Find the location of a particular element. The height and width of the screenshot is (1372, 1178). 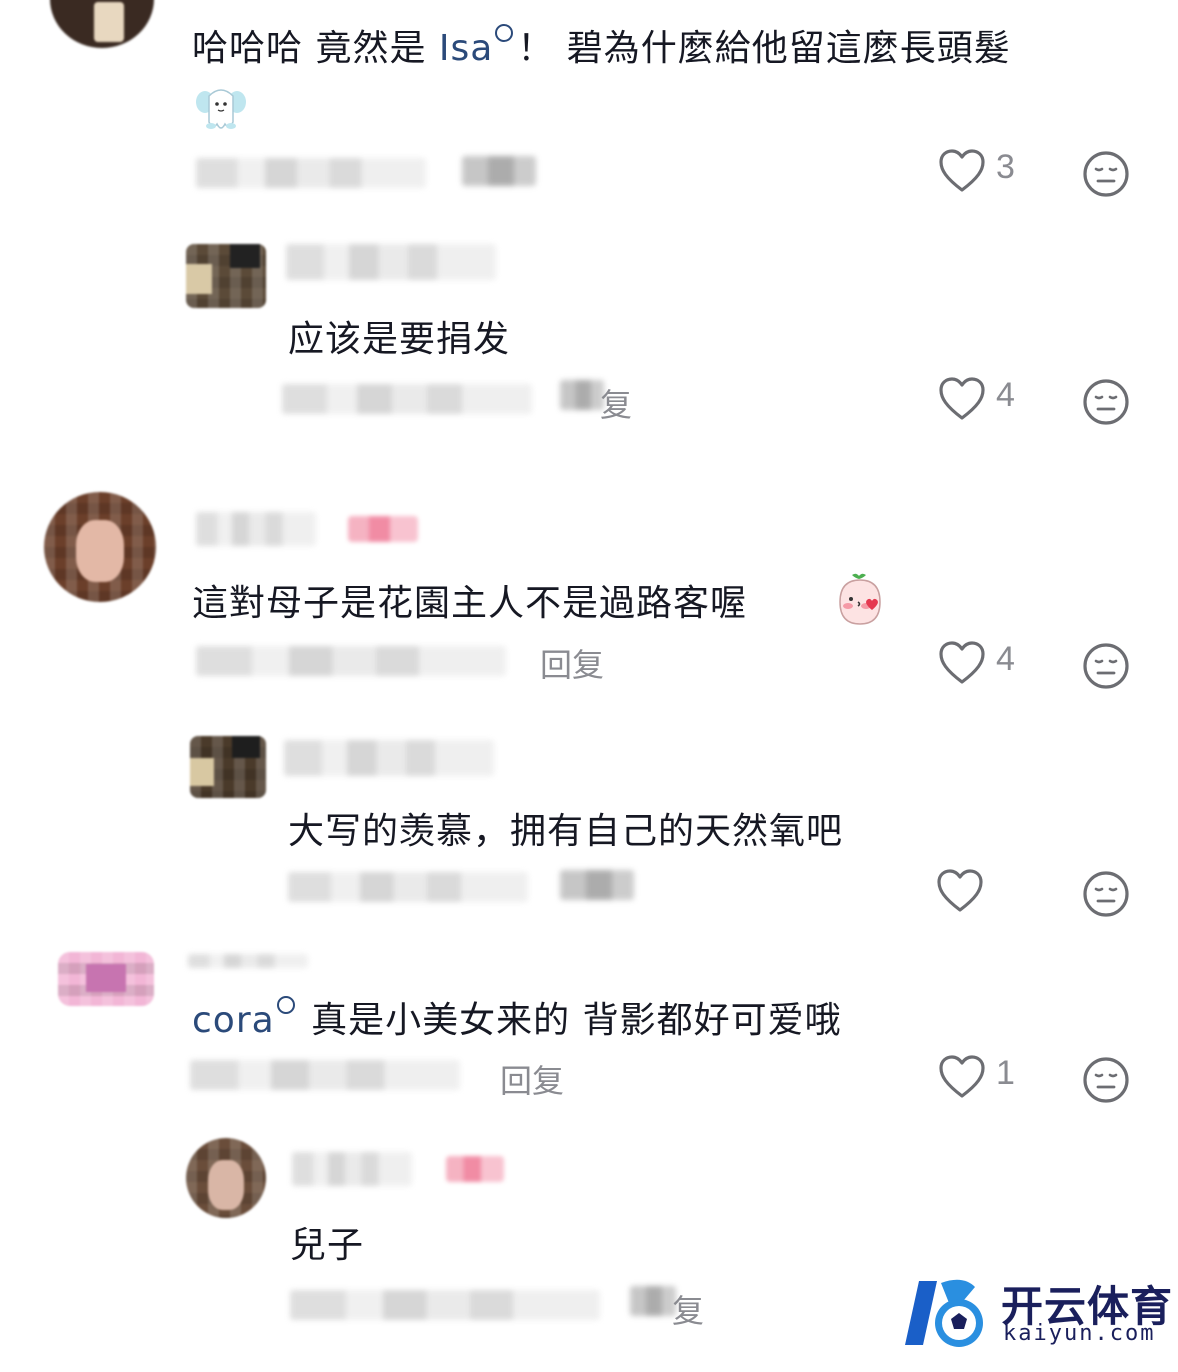

soccer-ball-logo-icon is located at coordinates (944, 1313).